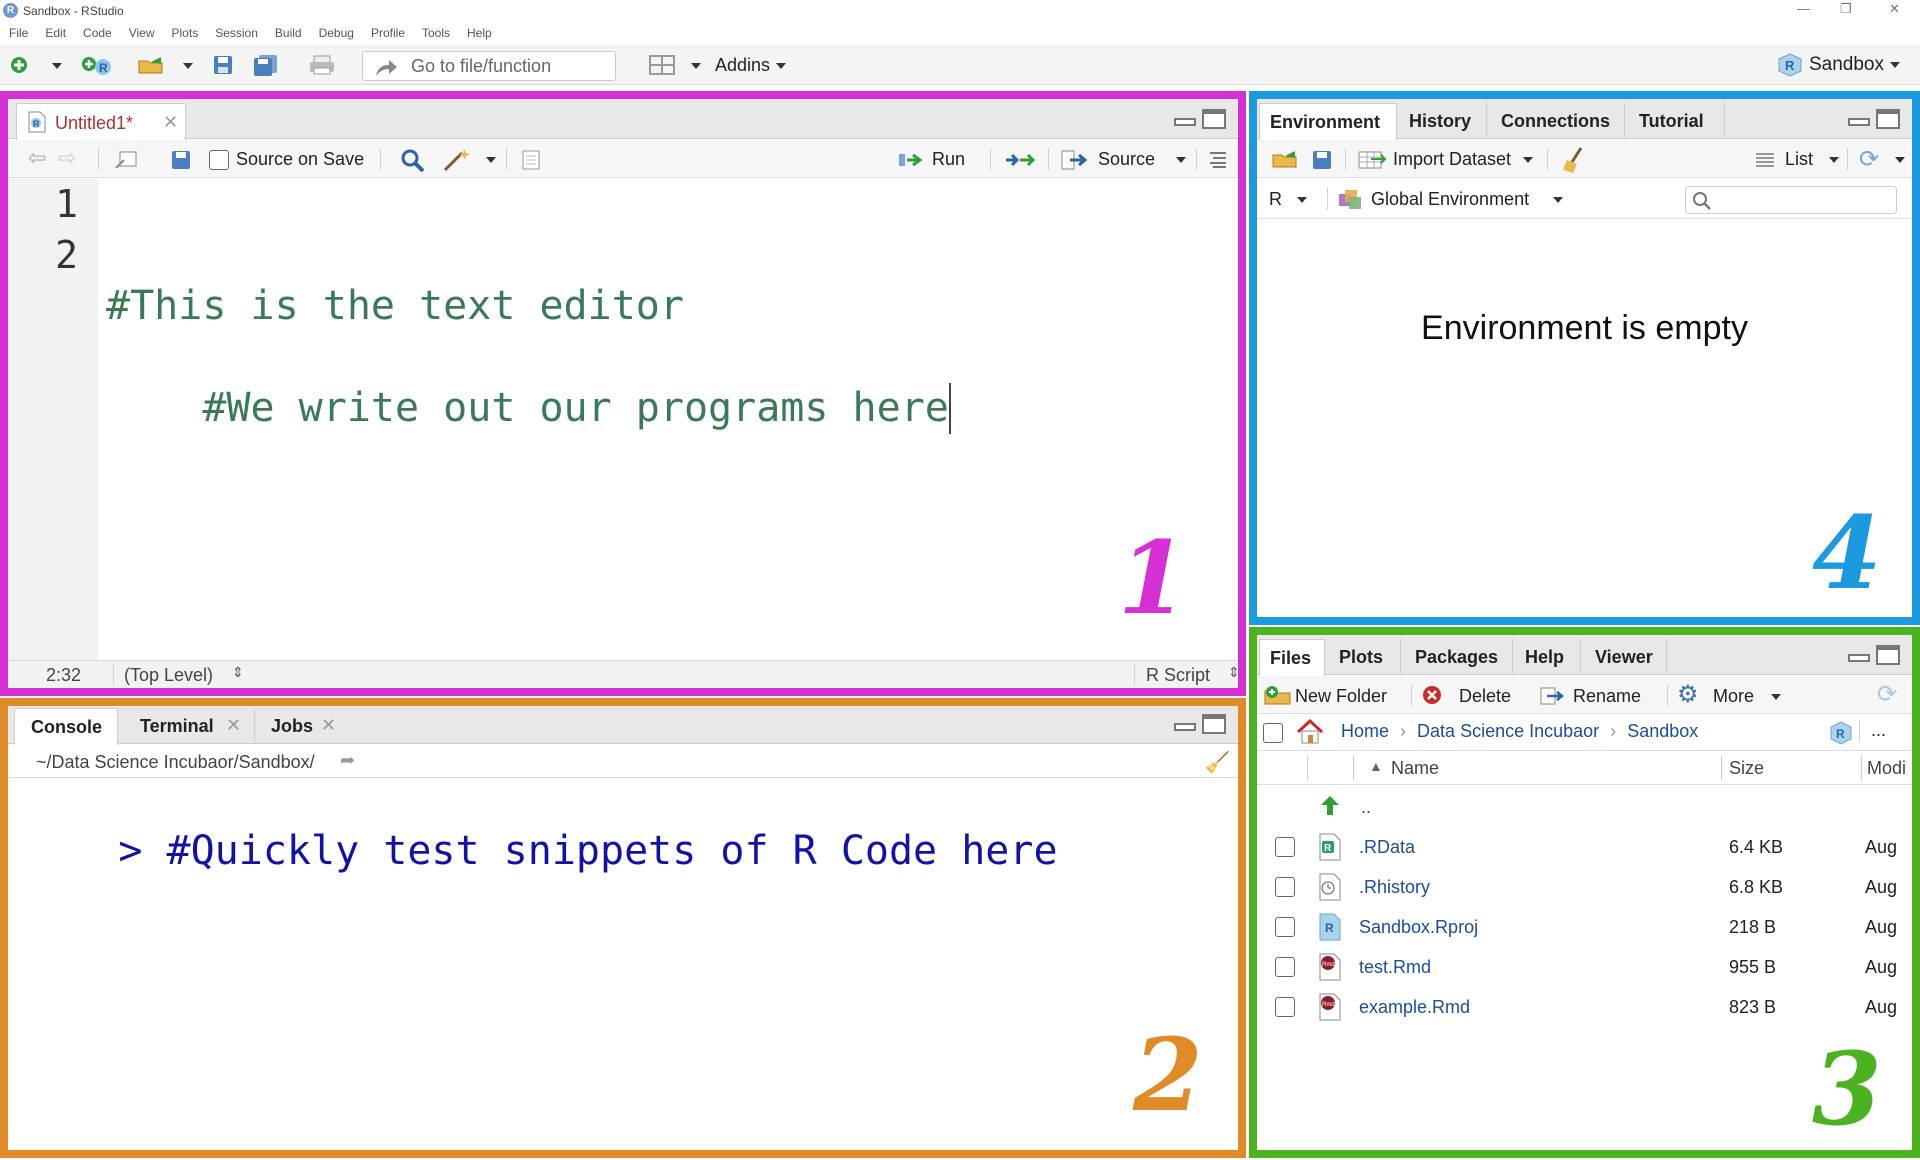  I want to click on import-dataset-button: Import Dataset, so click(1447, 159).